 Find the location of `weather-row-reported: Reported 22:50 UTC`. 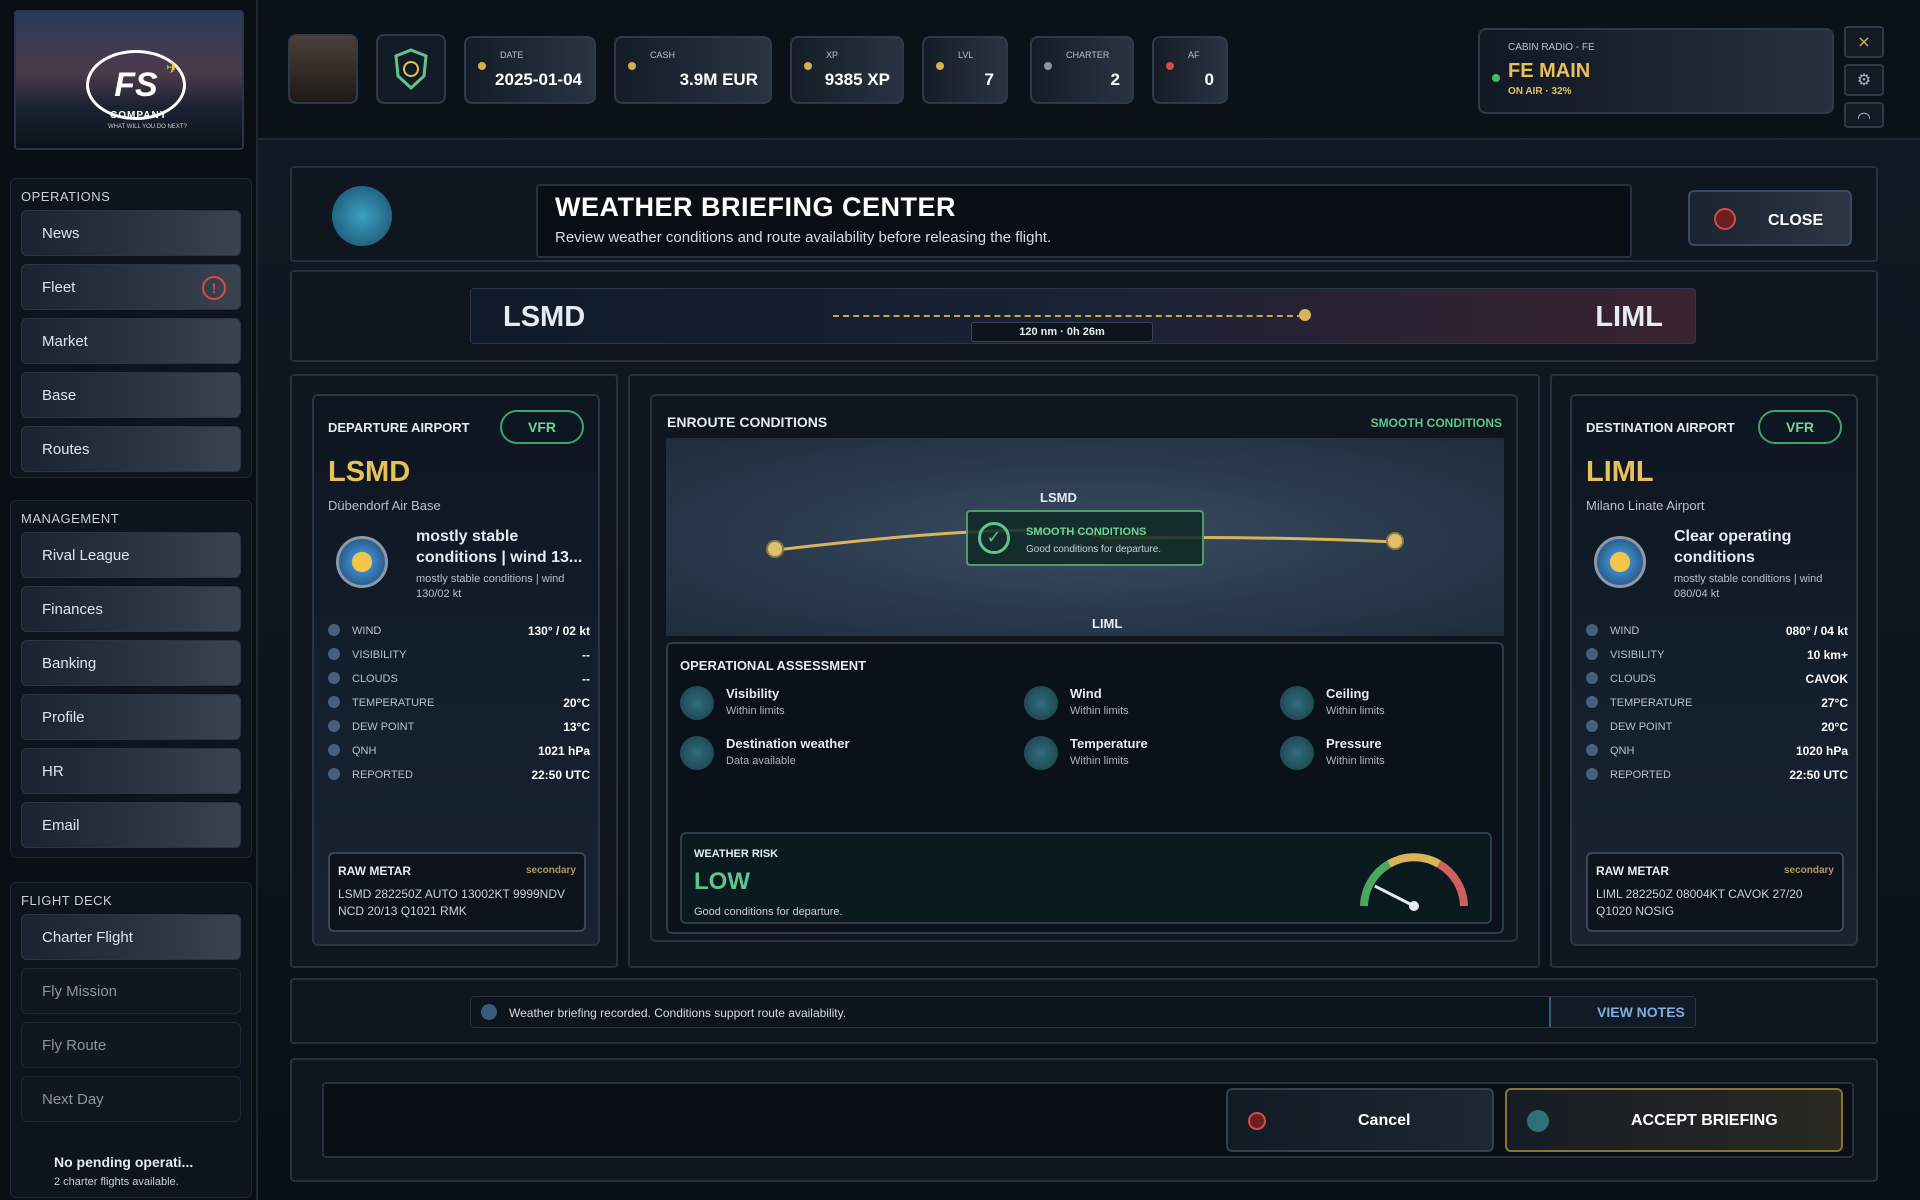

weather-row-reported: Reported 22:50 UTC is located at coordinates (1717, 776).